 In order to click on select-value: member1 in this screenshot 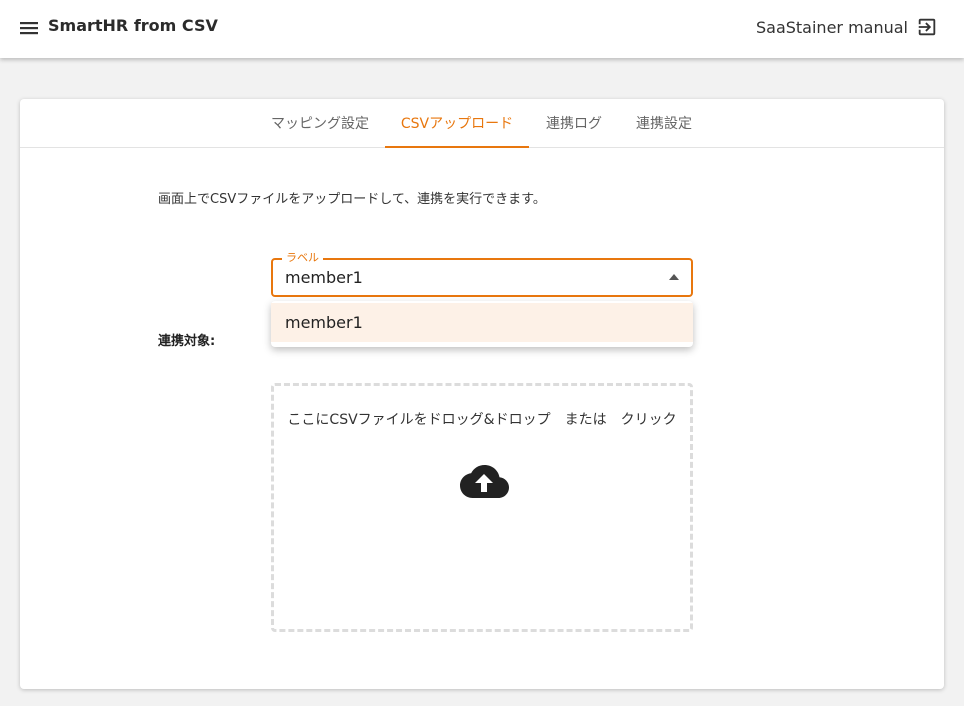, I will do `click(324, 277)`.